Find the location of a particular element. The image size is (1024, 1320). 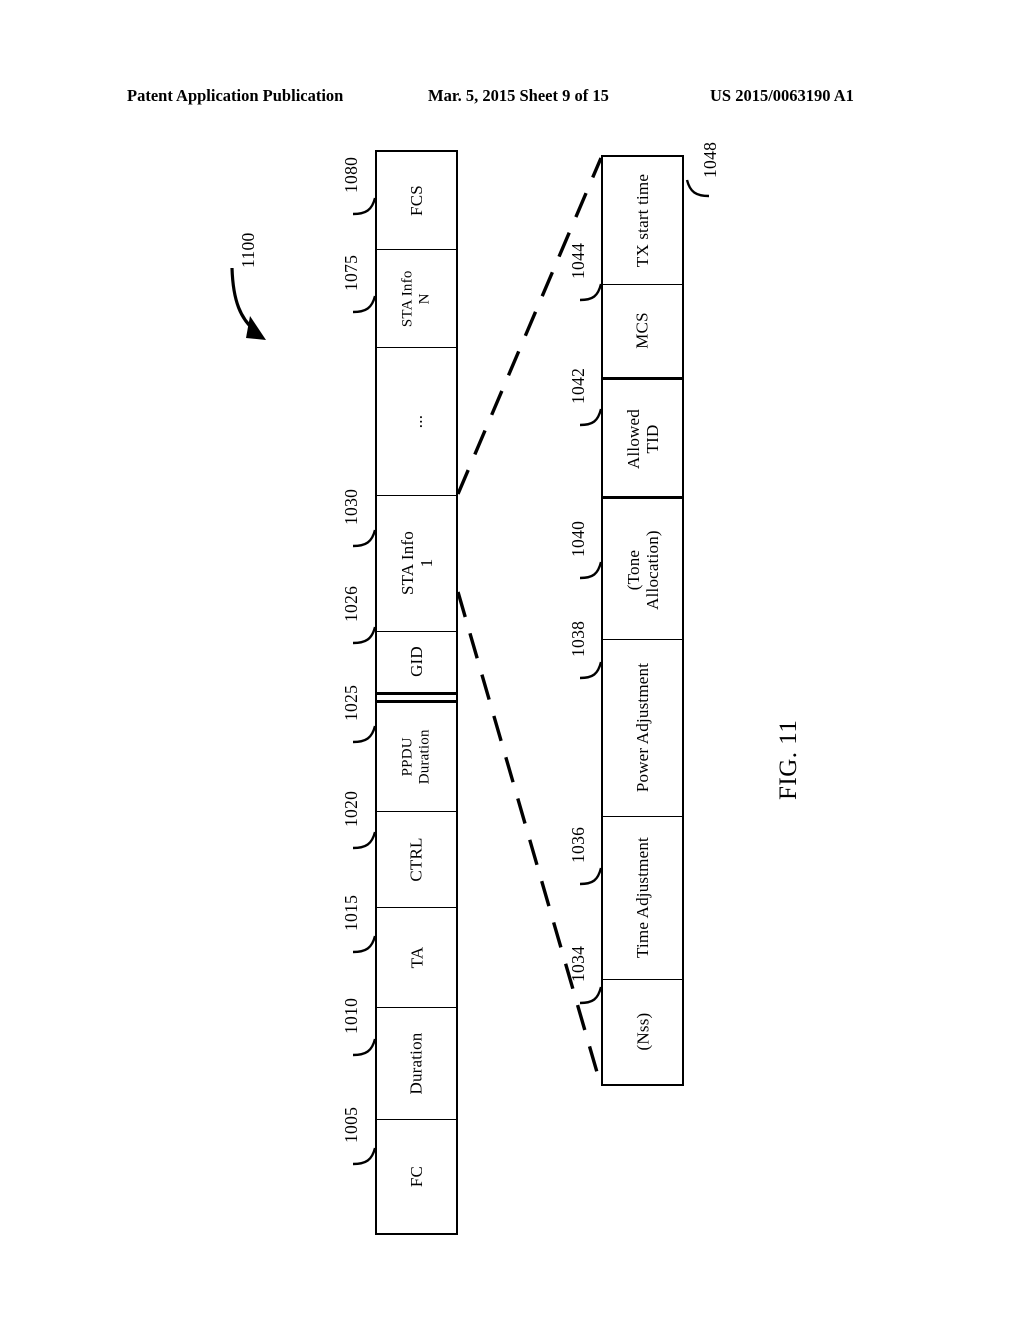

subfield-label-2: Allocation) is located at coordinates (652, 570).